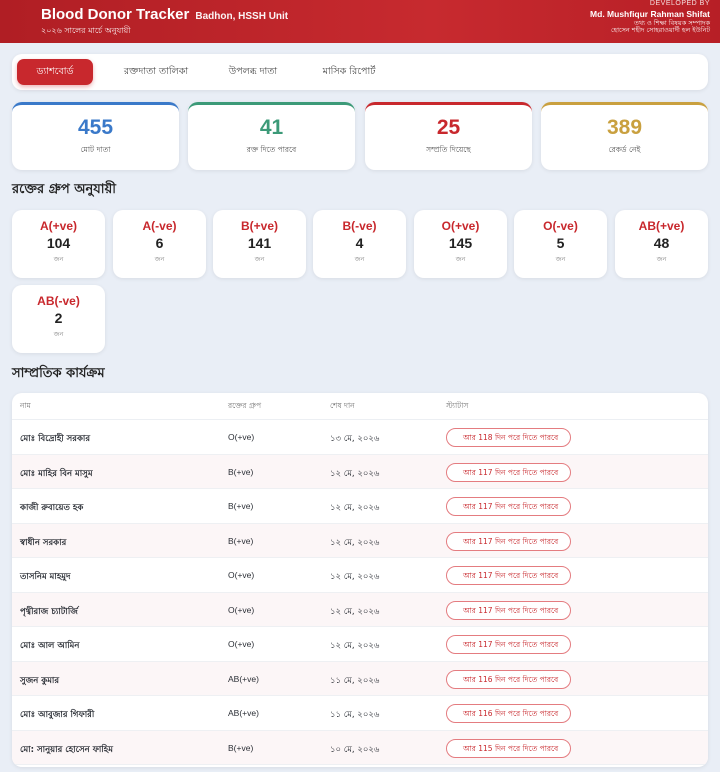  Describe the element at coordinates (58, 244) in the screenshot. I see `blood-group-card-a-pos: A(+ve) 104 জন` at that location.